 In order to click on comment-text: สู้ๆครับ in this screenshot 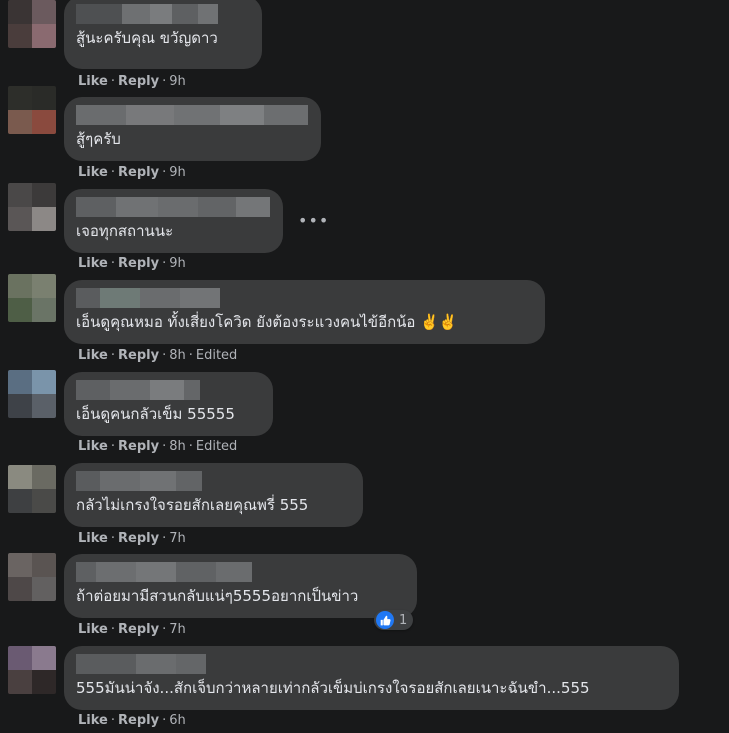, I will do `click(98, 139)`.